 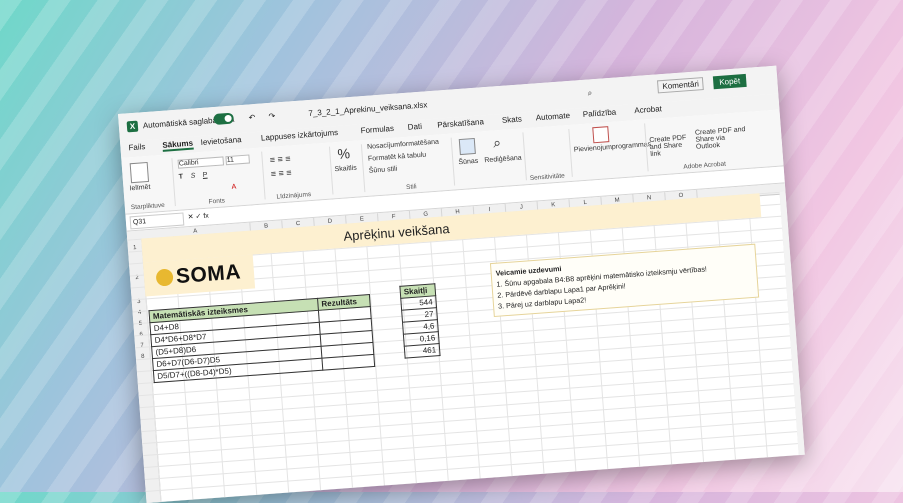 What do you see at coordinates (468, 162) in the screenshot?
I see `cells-button: Šūnas` at bounding box center [468, 162].